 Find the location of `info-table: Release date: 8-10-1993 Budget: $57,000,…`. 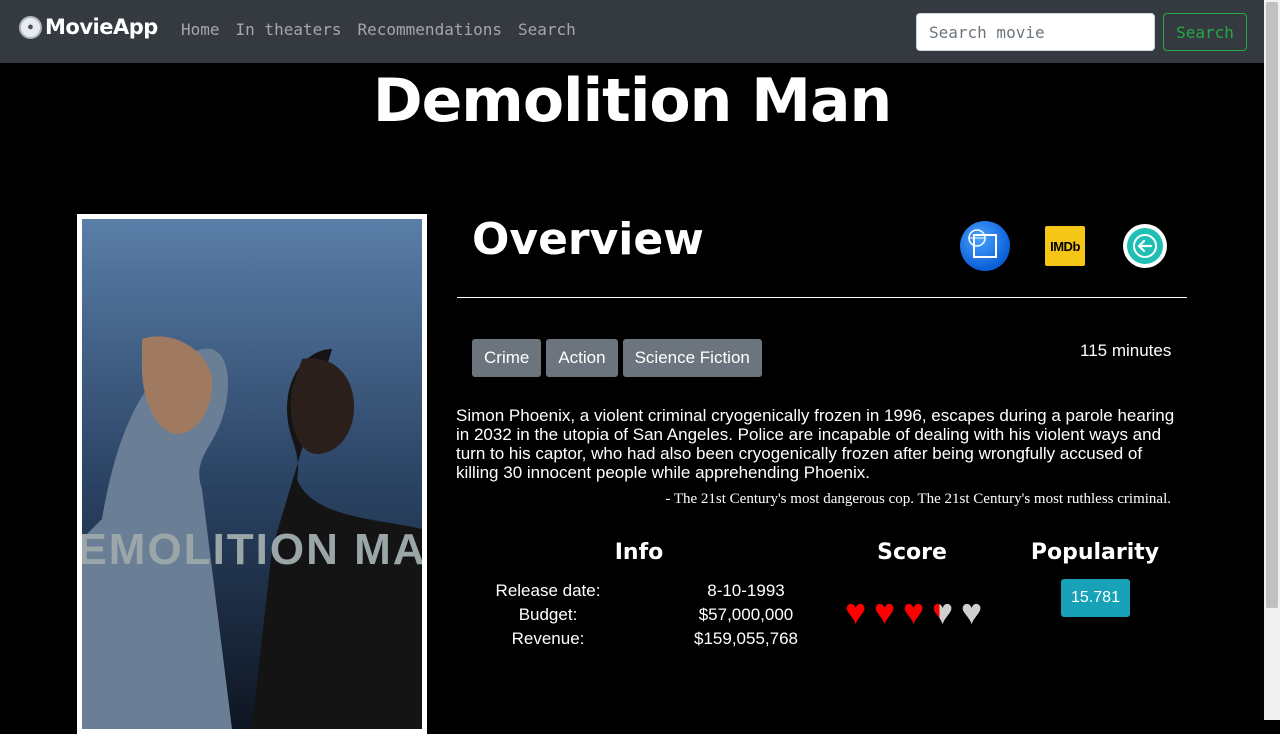

info-table: Release date: 8-10-1993 Budget: $57,000,… is located at coordinates (658, 615).